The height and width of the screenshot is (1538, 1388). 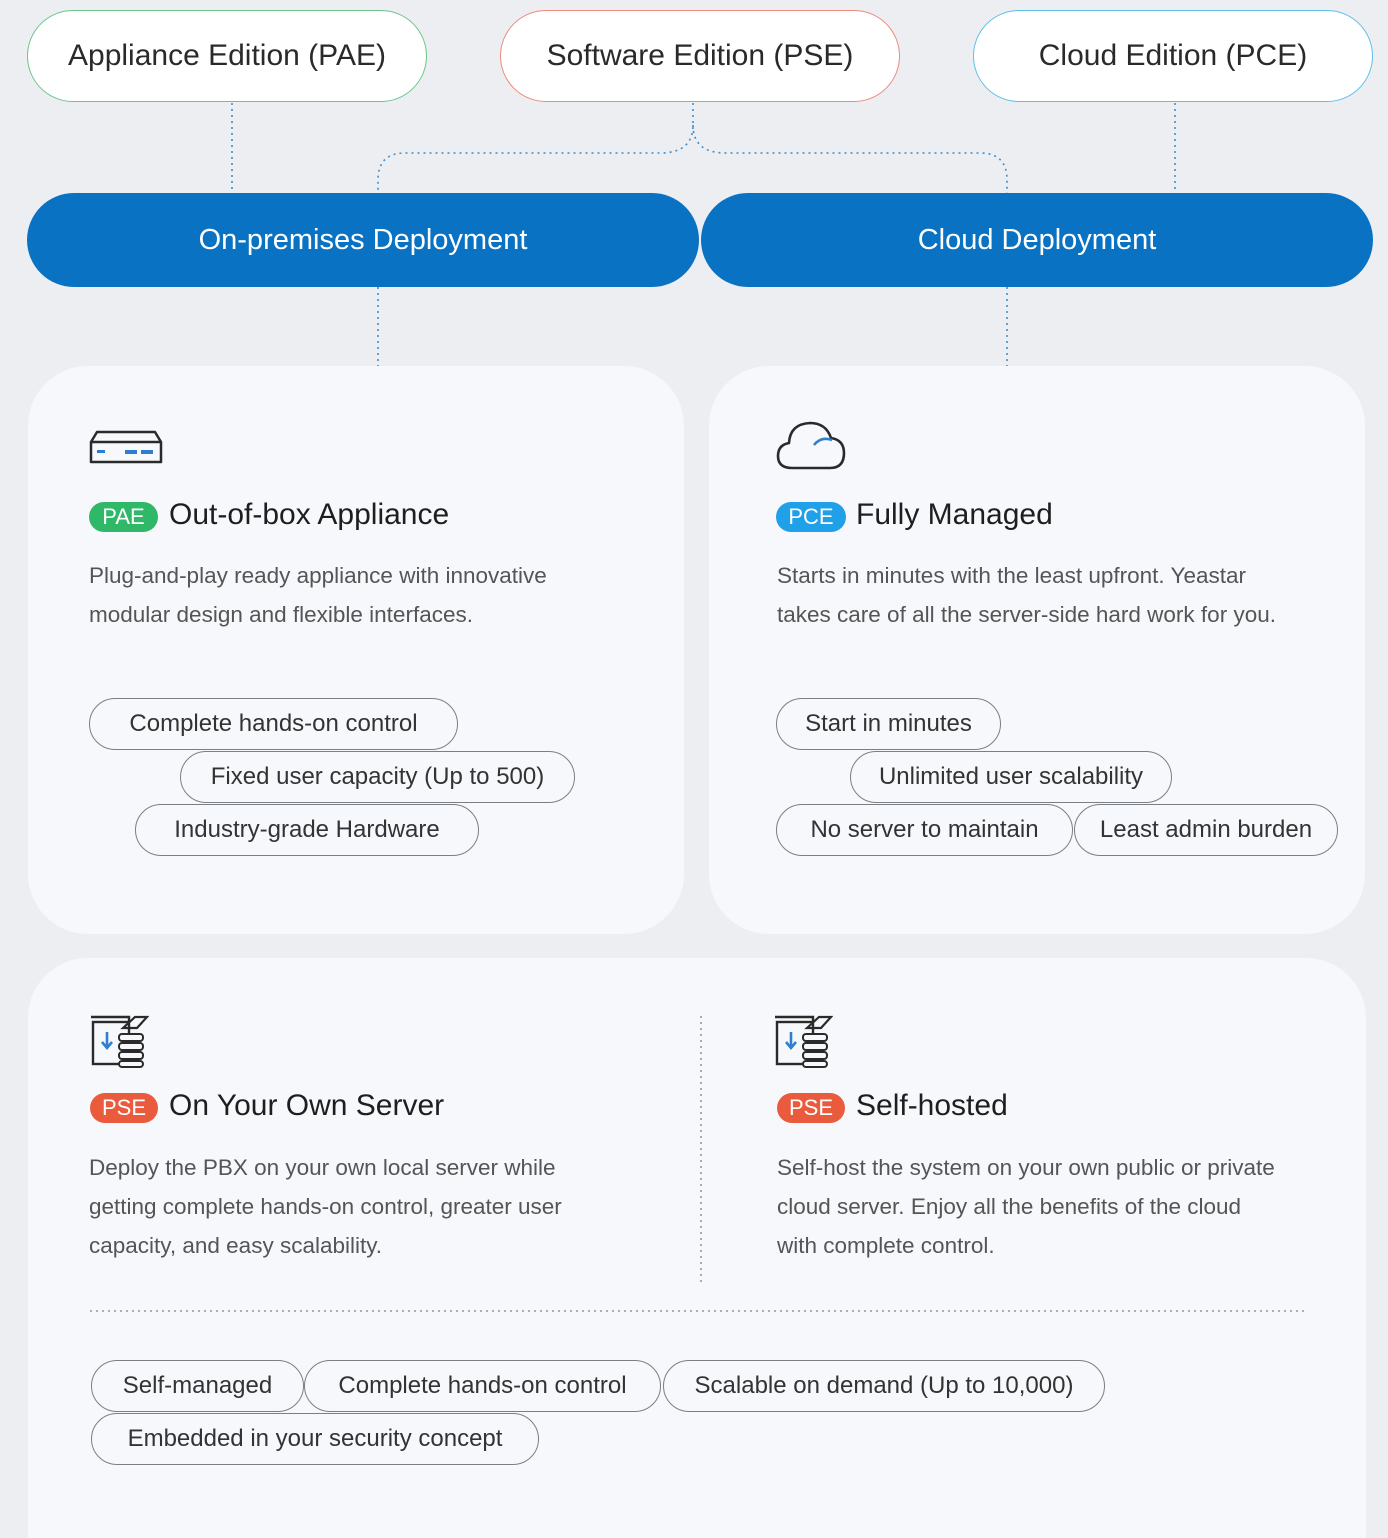 I want to click on pse-badge-left: PSE, so click(x=124, y=1108).